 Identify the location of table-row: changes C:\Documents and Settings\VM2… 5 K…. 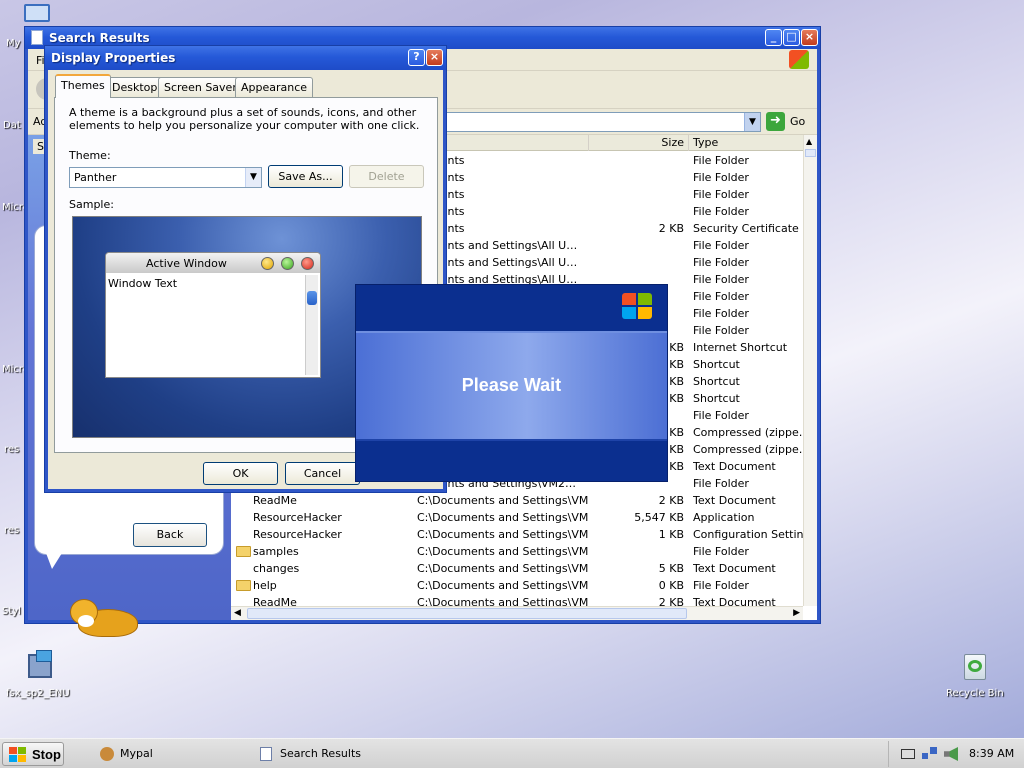
(517, 568).